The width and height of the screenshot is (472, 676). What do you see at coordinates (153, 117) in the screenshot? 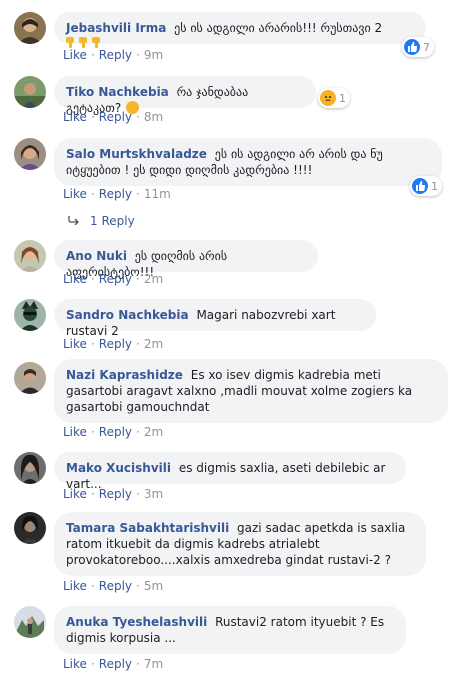
I see `timestamp: 8m` at bounding box center [153, 117].